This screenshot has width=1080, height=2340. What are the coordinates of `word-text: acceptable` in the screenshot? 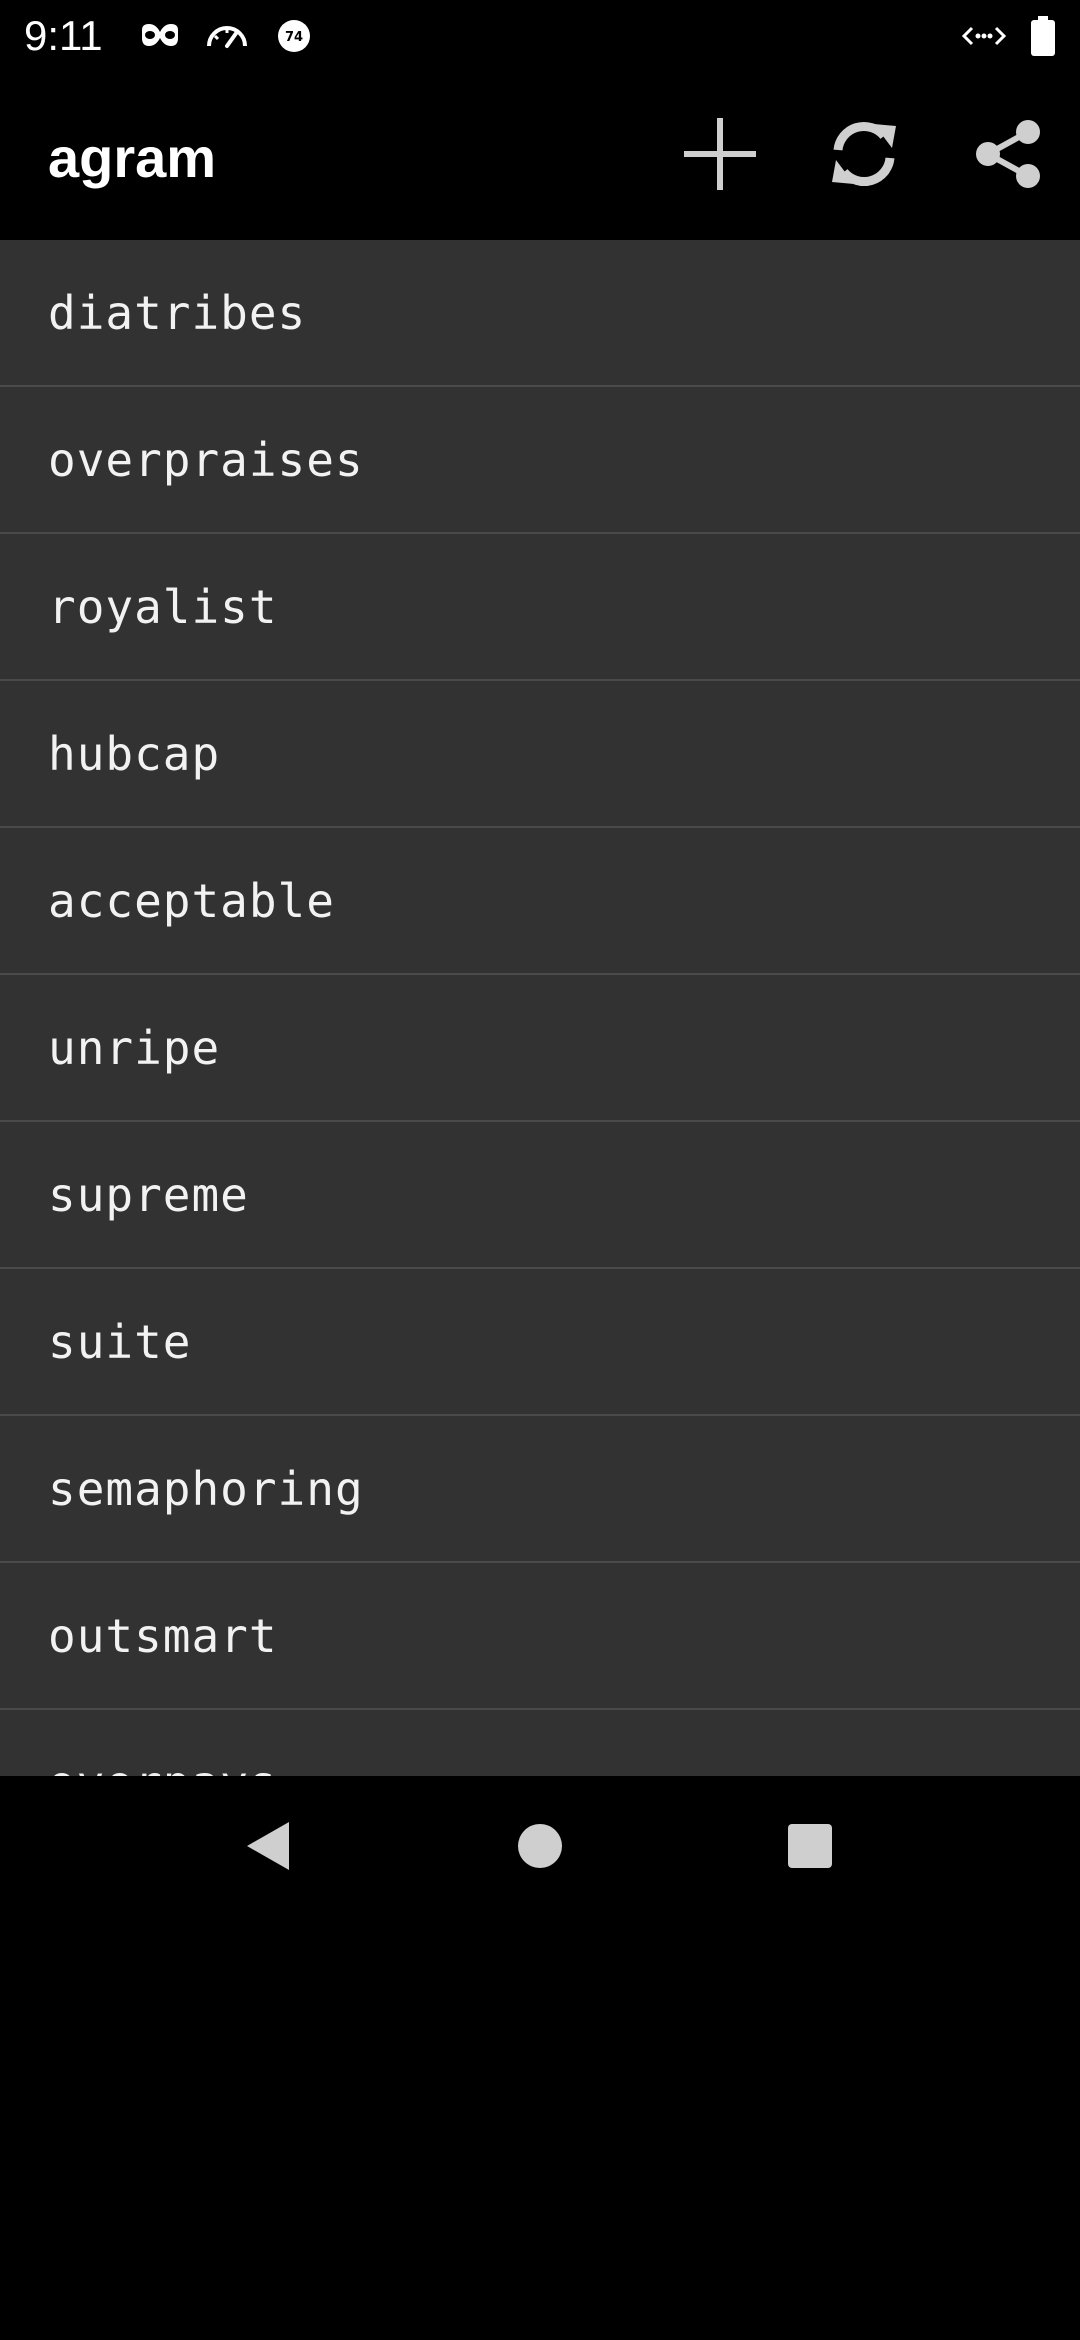 It's located at (191, 900).